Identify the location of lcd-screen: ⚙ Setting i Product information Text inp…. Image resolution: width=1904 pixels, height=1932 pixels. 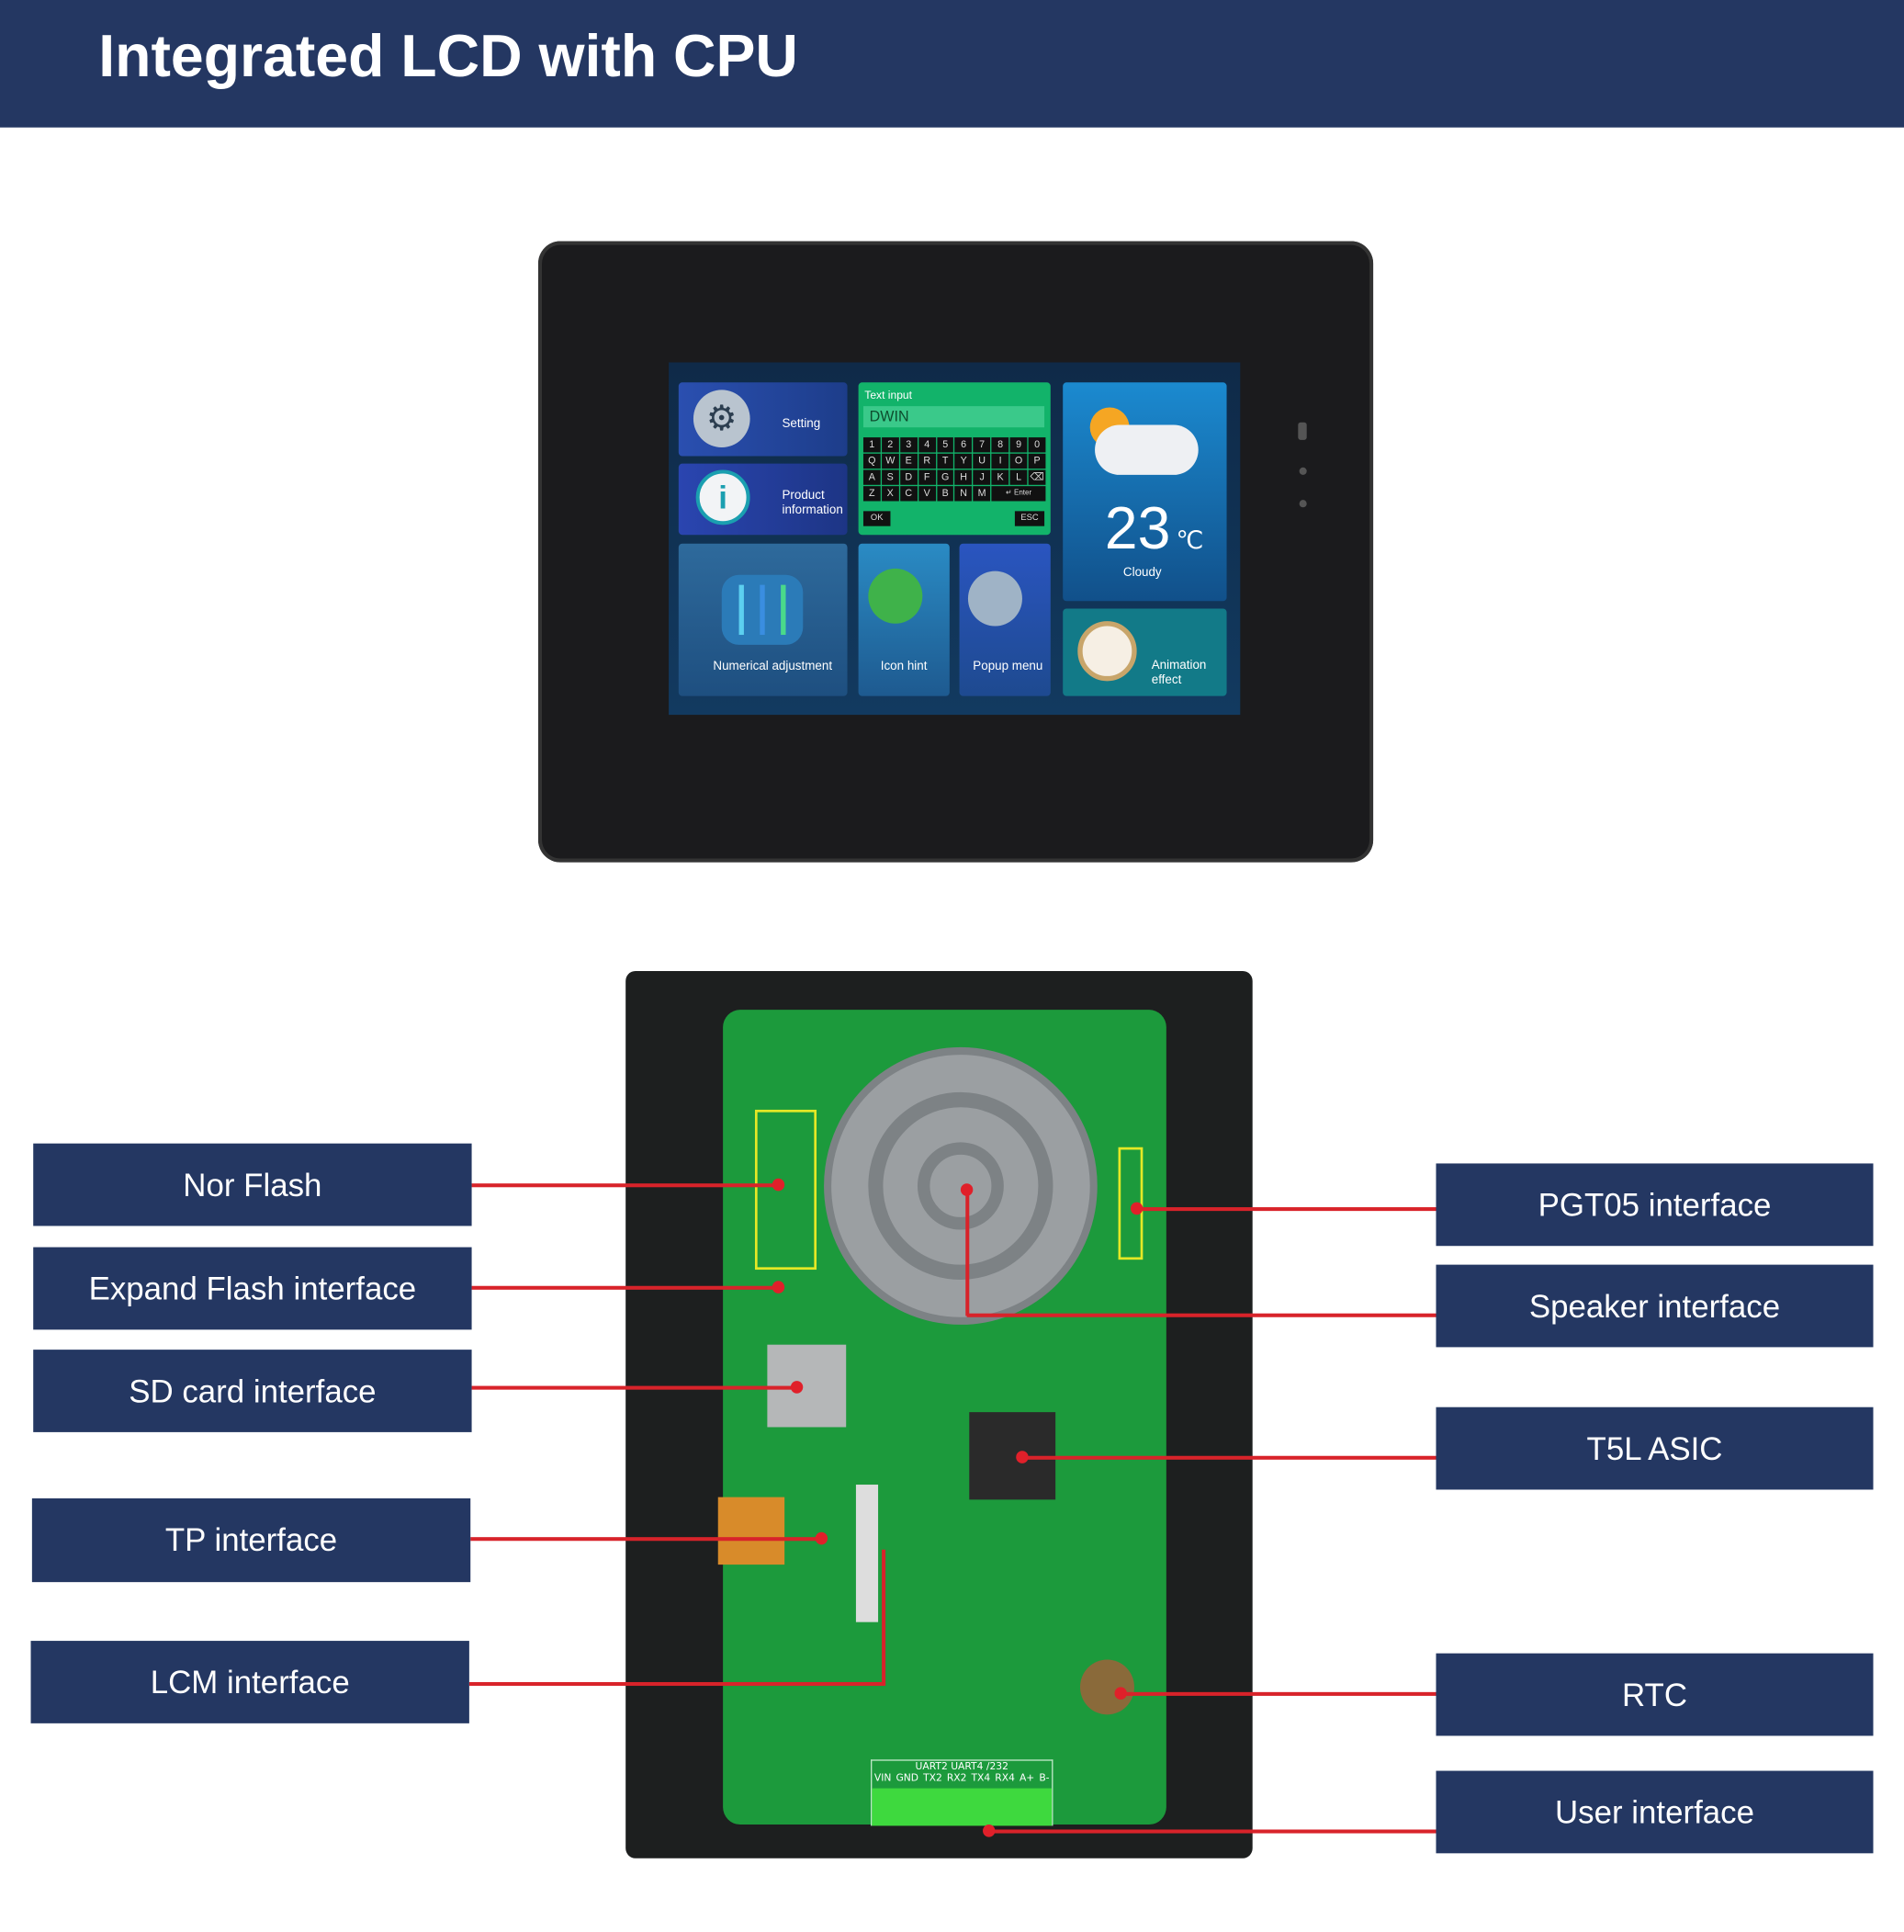
(955, 539).